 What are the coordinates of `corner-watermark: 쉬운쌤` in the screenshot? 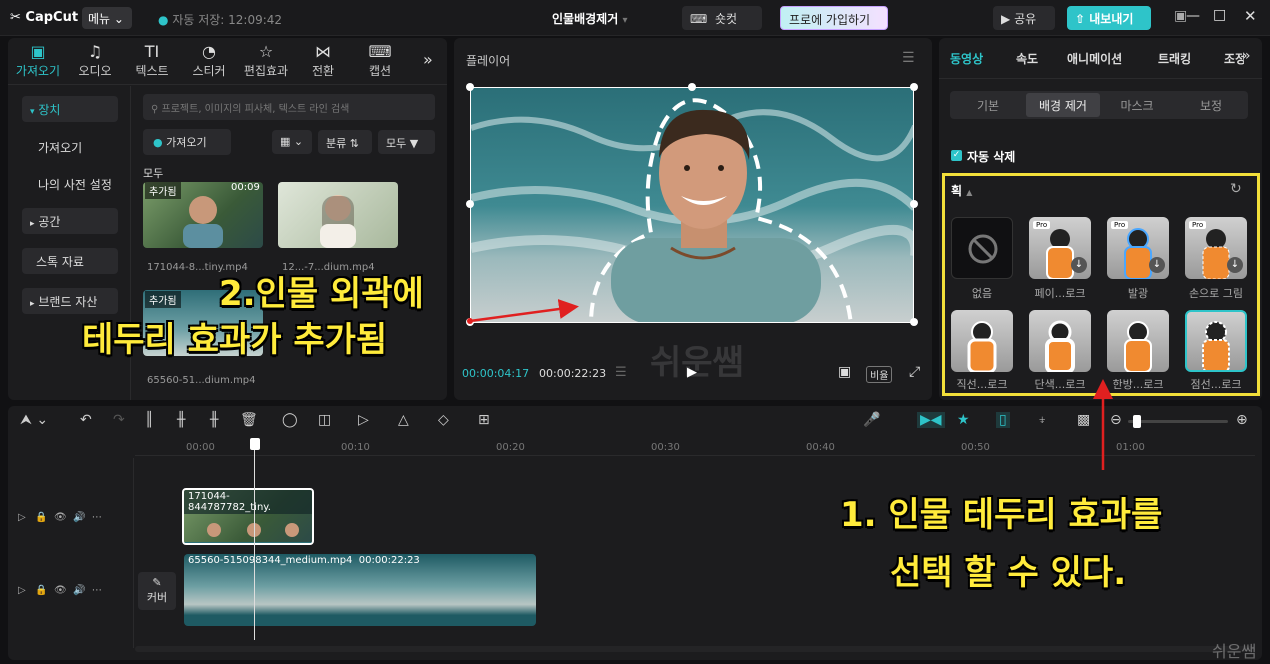 It's located at (1234, 651).